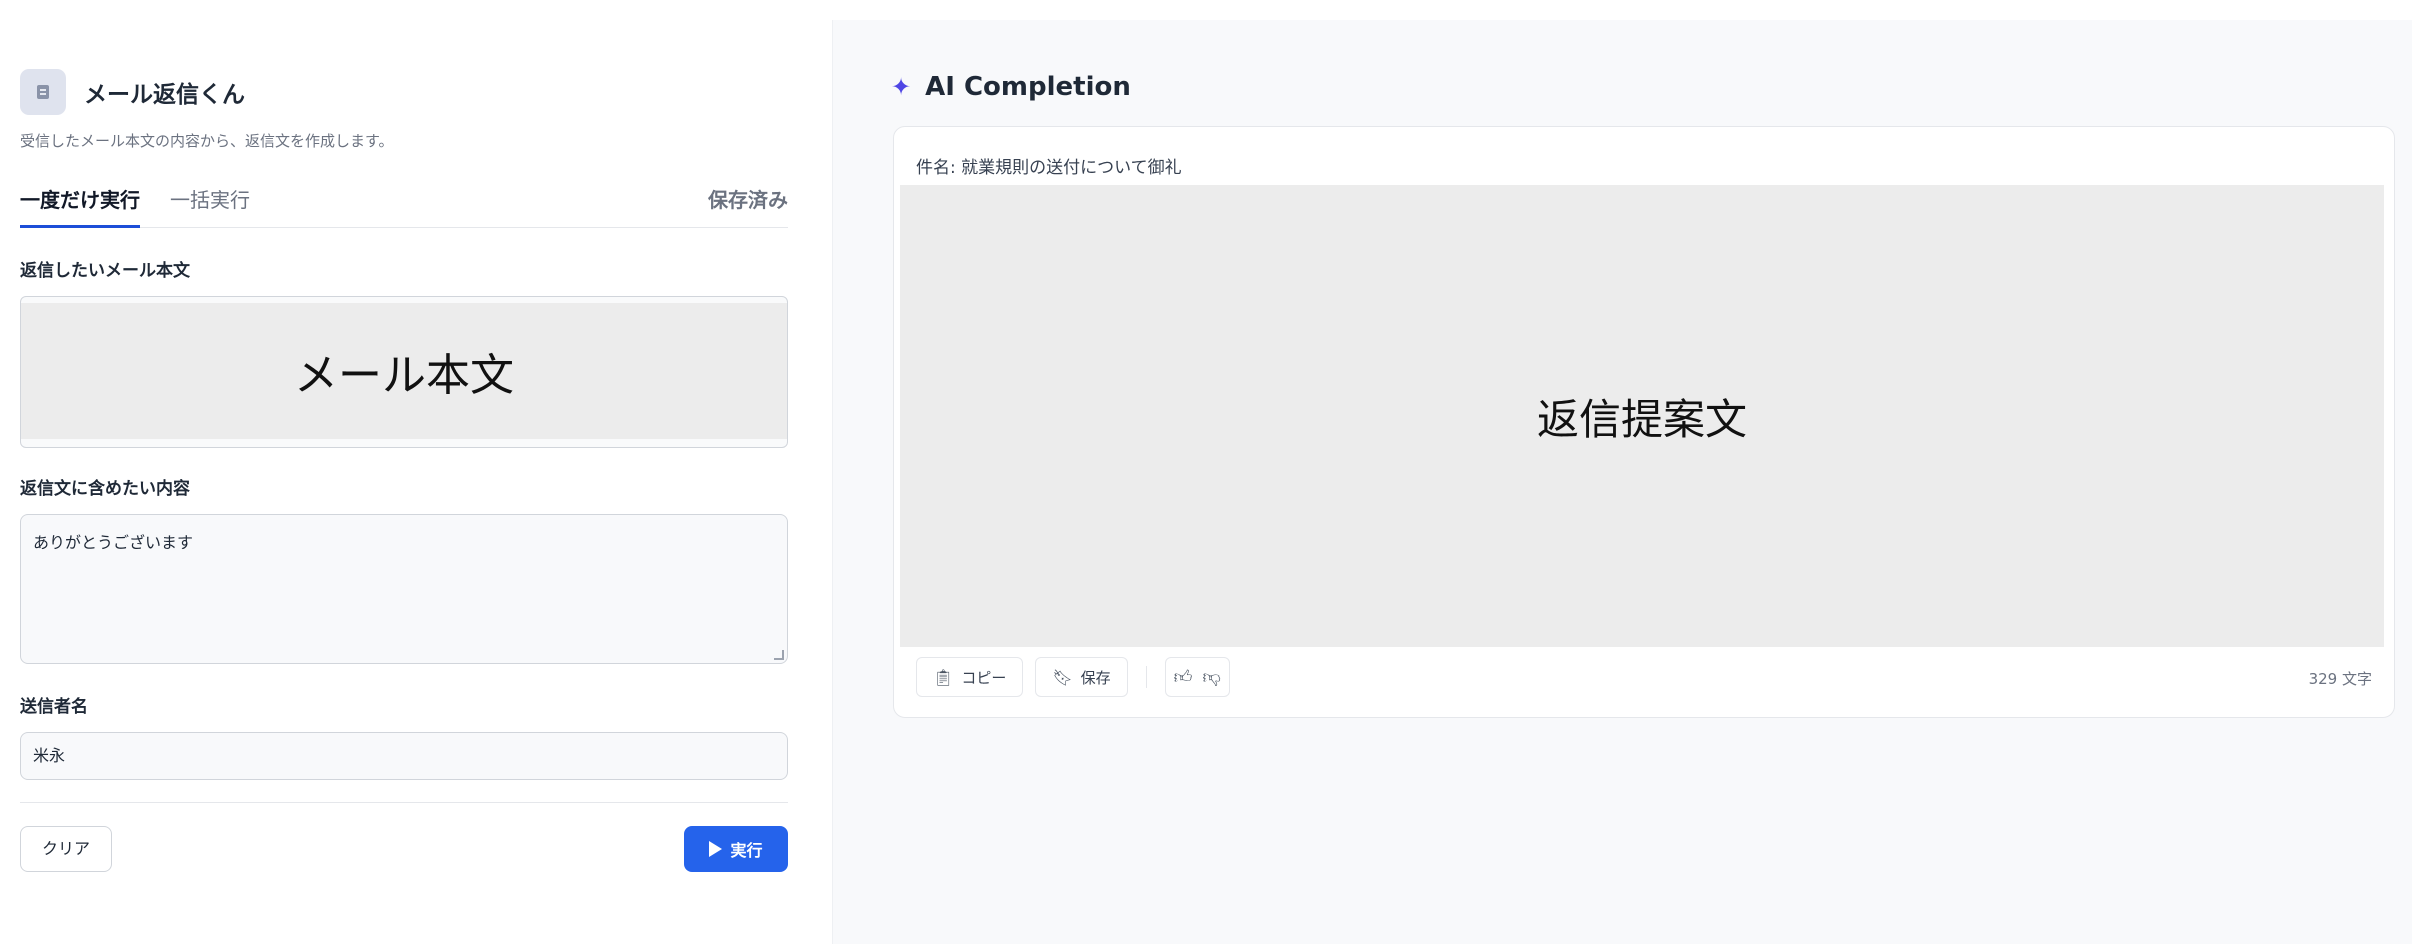  What do you see at coordinates (54, 707) in the screenshot?
I see `sender-name-label: 送信者名` at bounding box center [54, 707].